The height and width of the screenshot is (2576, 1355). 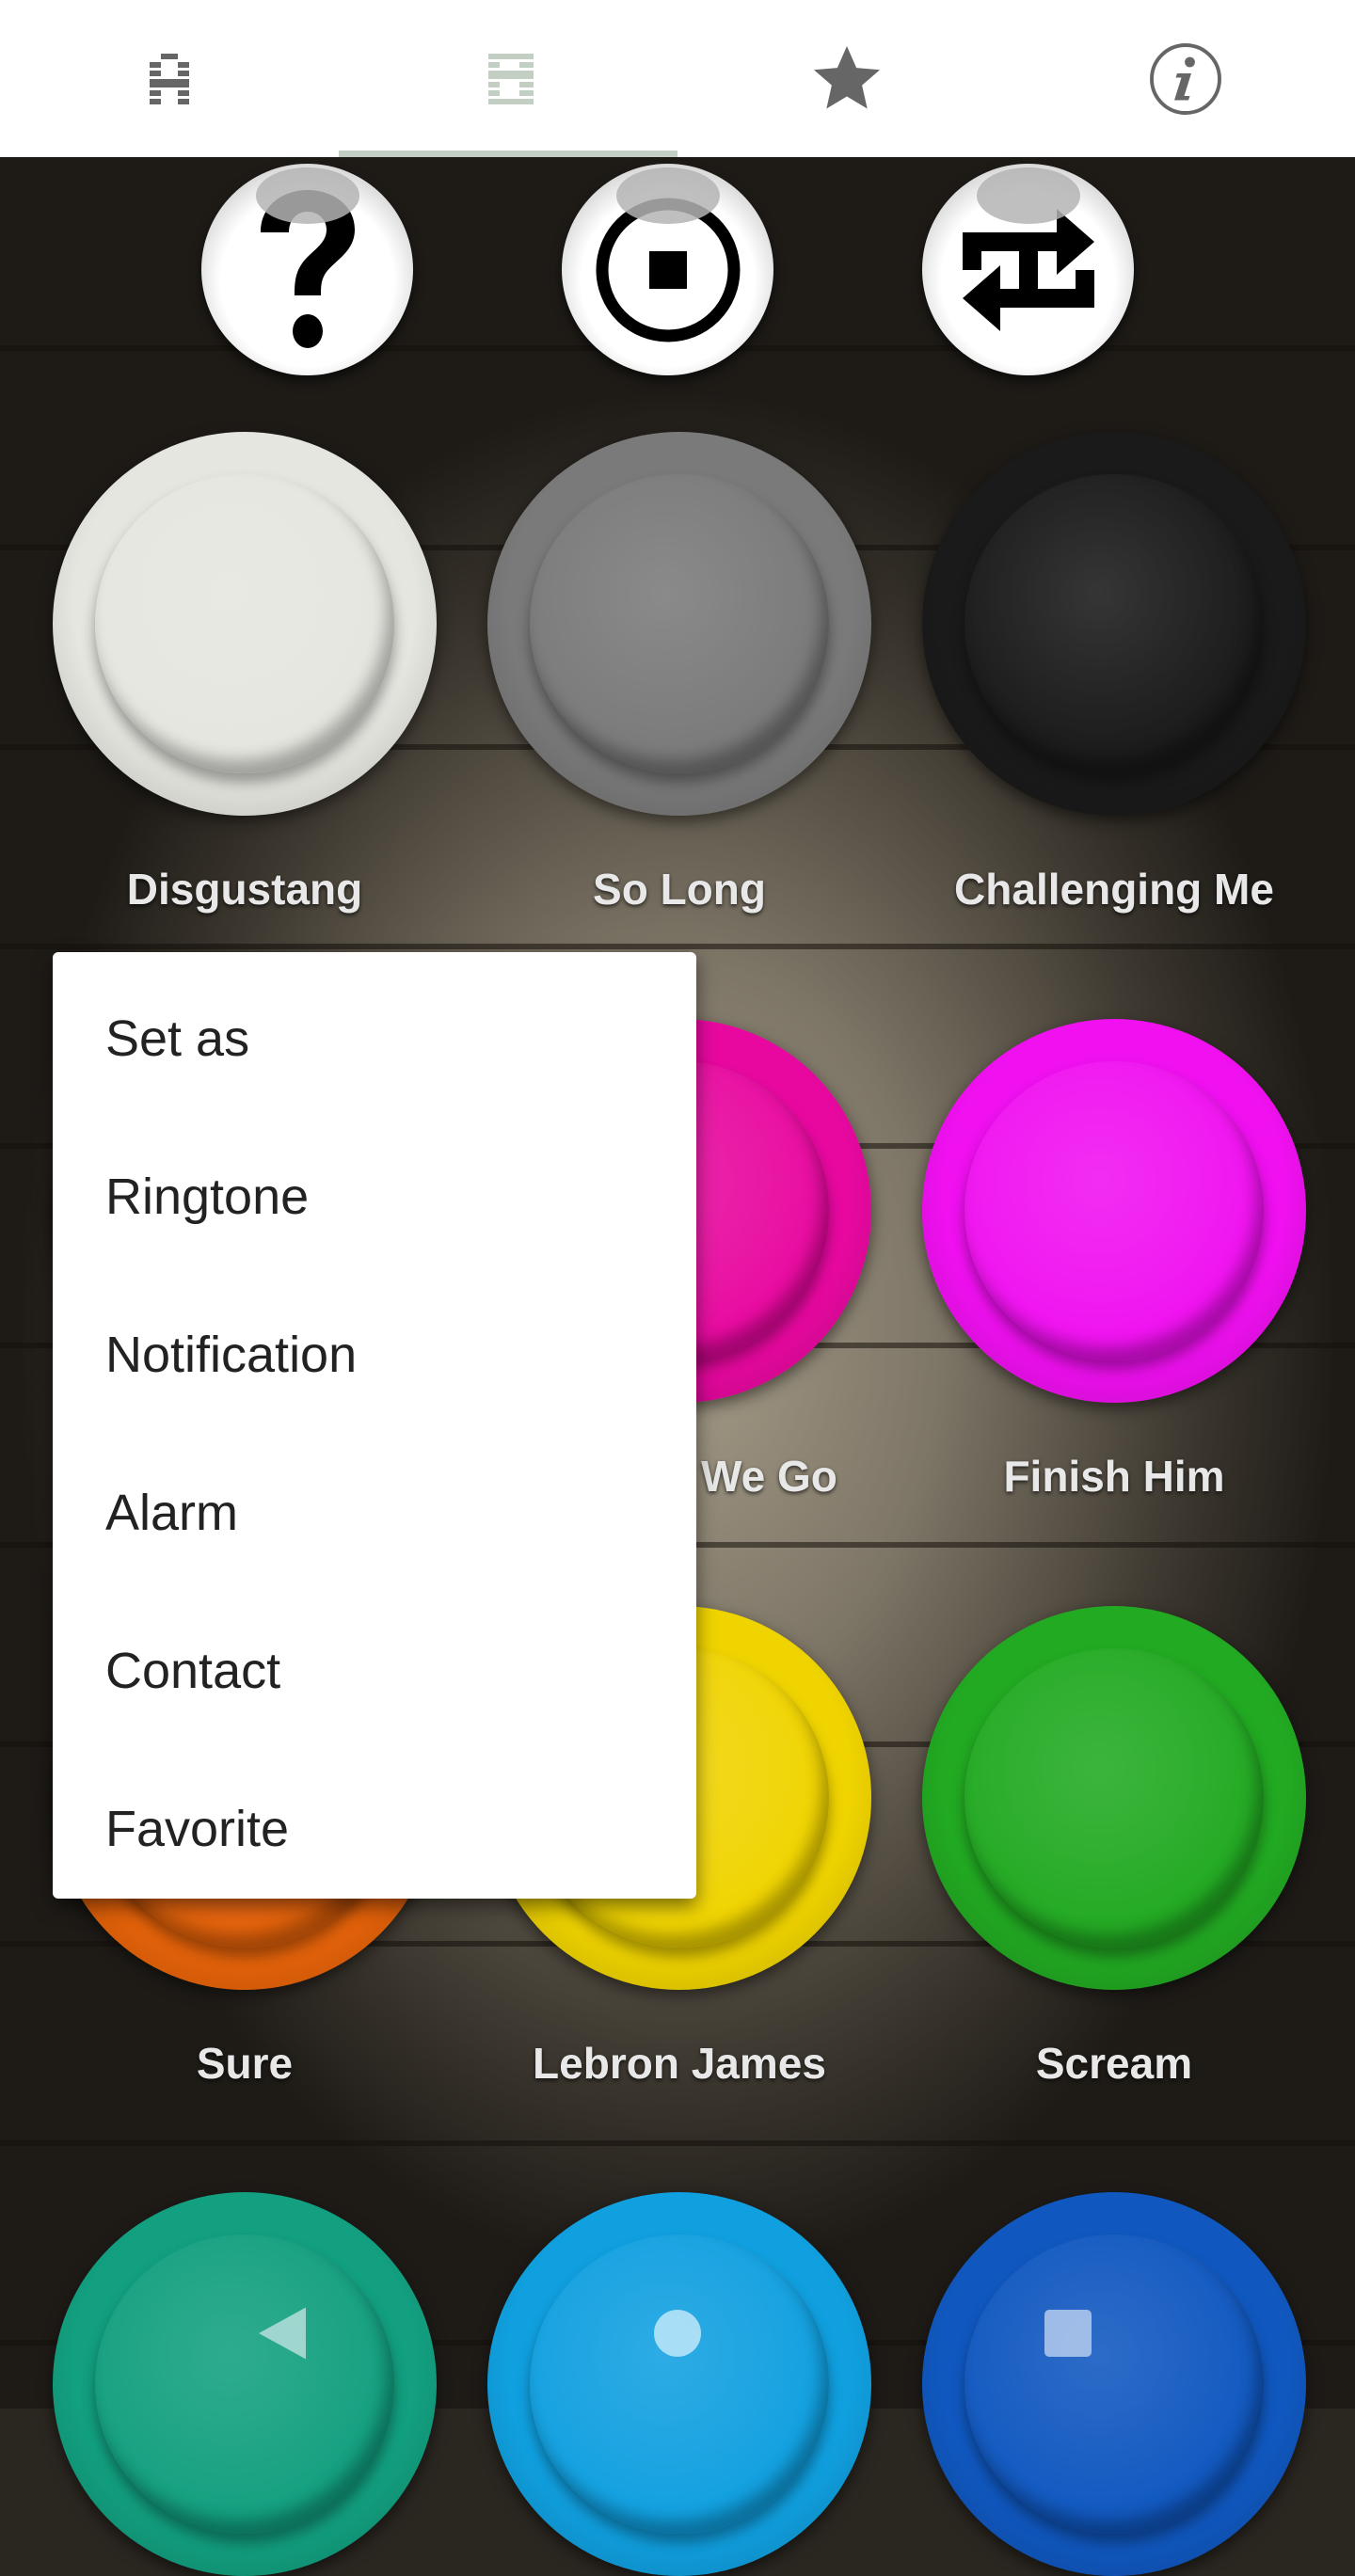 I want to click on recents-icon, so click(x=1068, y=2333).